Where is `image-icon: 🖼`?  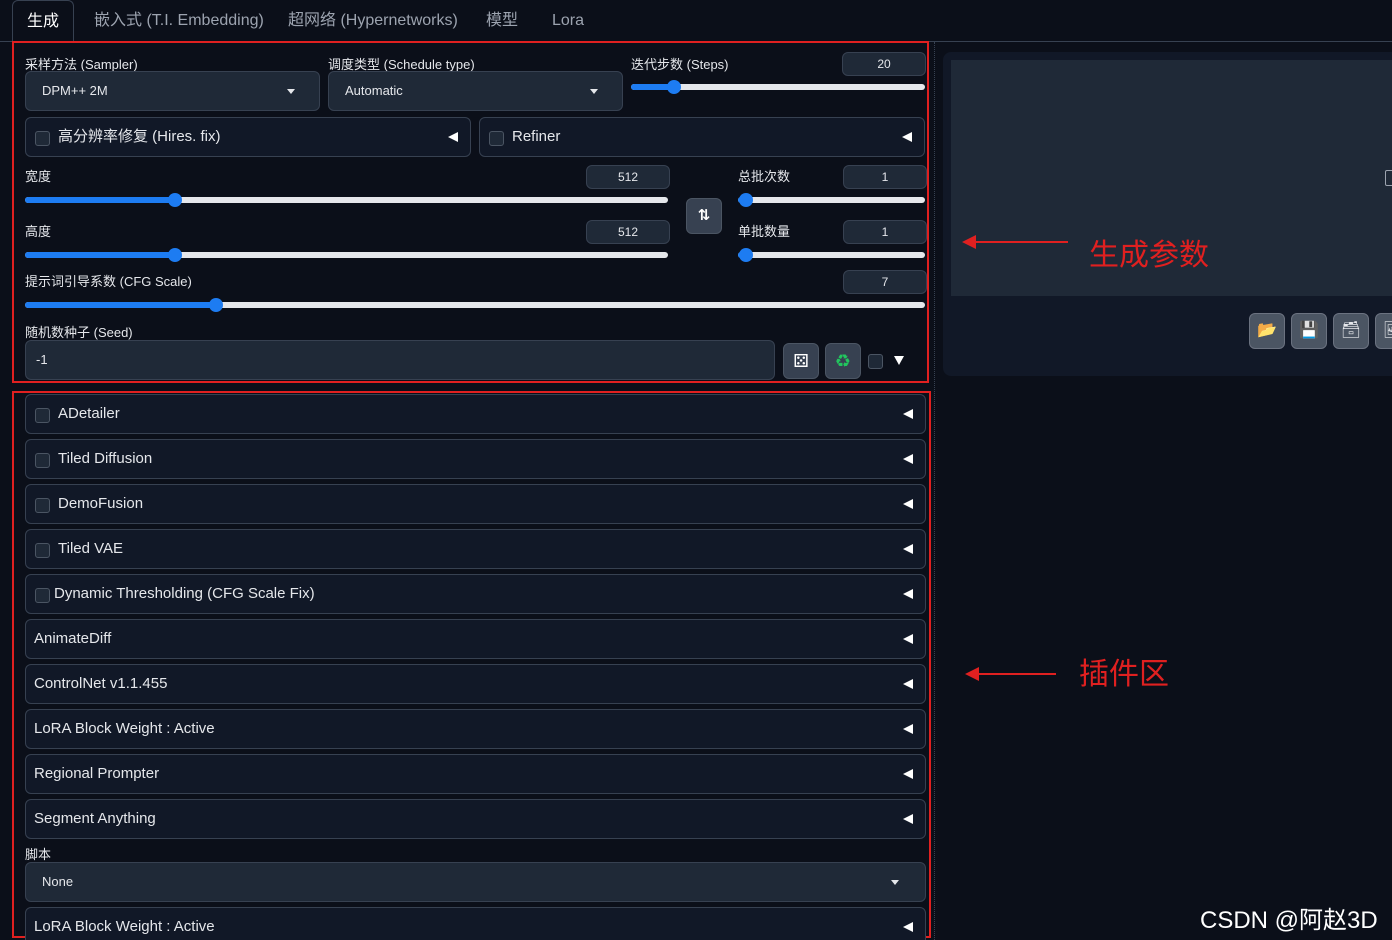 image-icon: 🖼 is located at coordinates (1387, 330).